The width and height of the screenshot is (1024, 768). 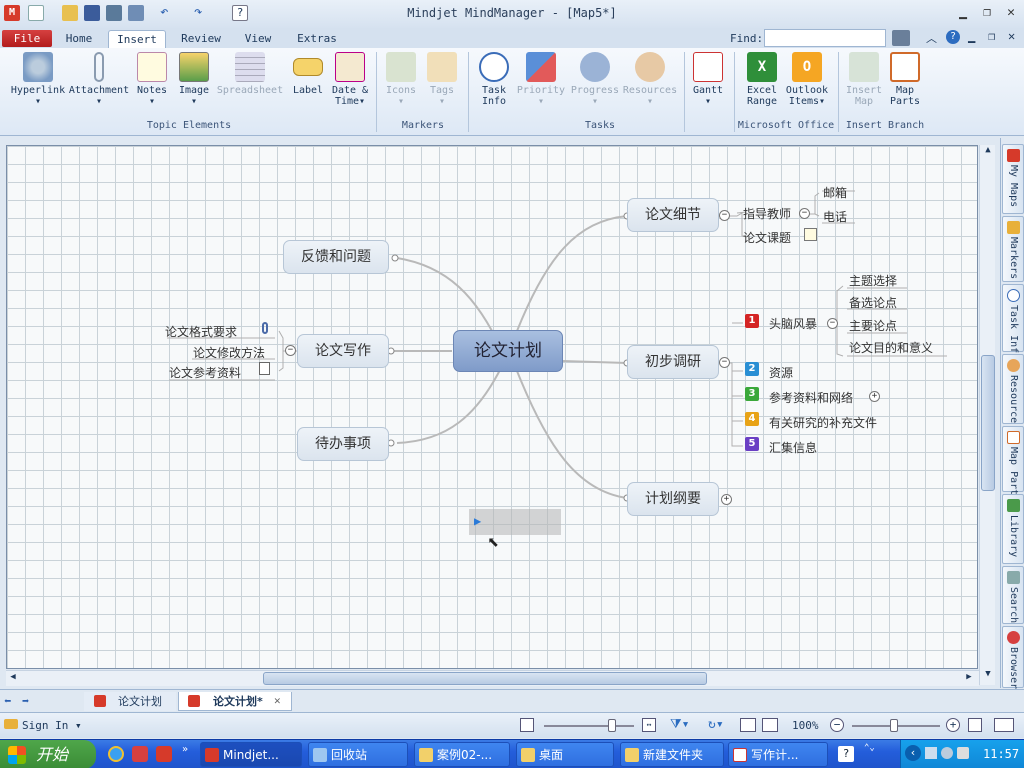 What do you see at coordinates (137, 39) in the screenshot?
I see `tab-insert: Insert` at bounding box center [137, 39].